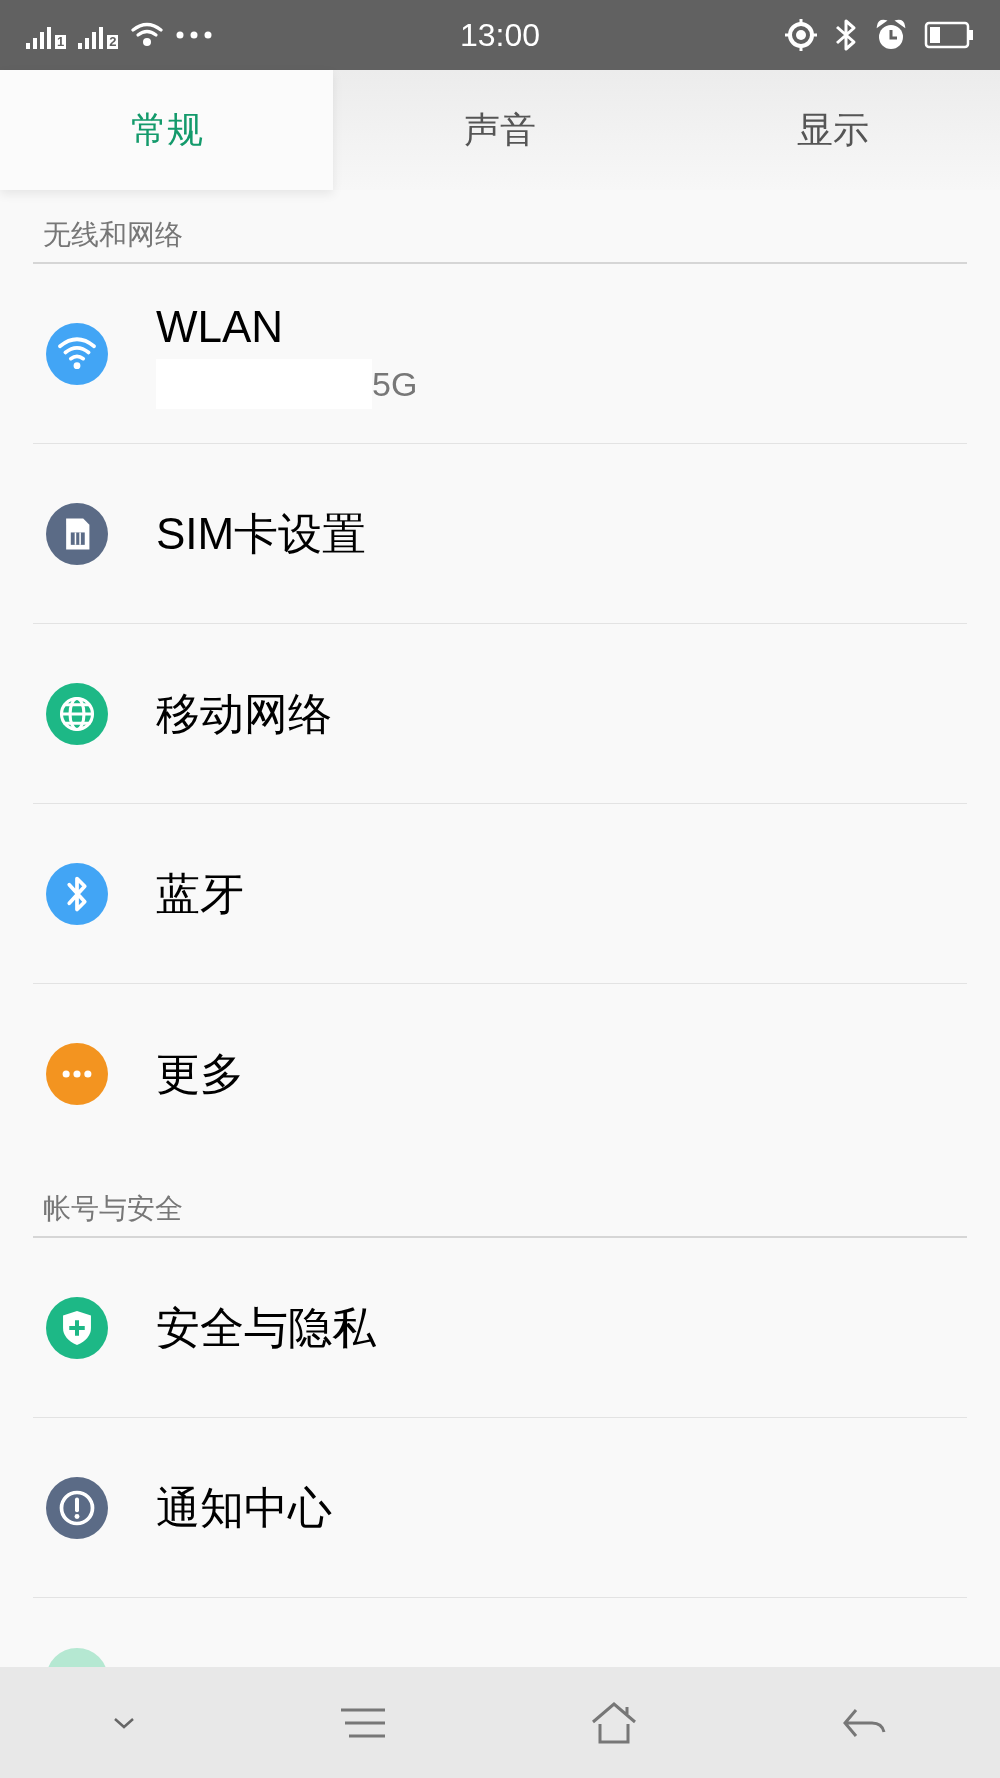  Describe the element at coordinates (613, 1722) in the screenshot. I see `home-icon` at that location.